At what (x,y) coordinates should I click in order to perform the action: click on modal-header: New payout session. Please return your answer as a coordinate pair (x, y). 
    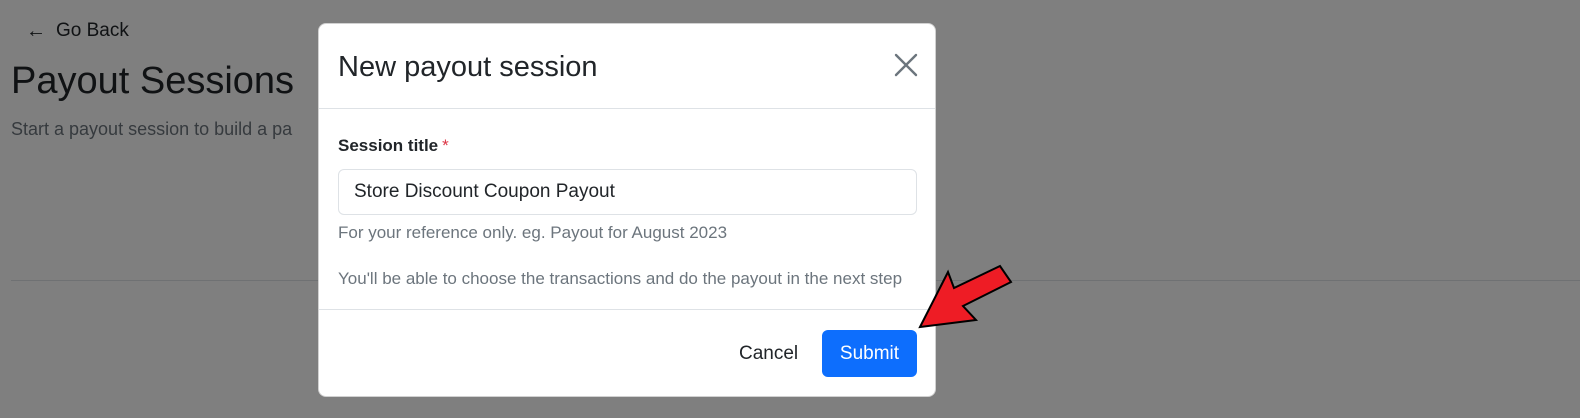
    Looking at the image, I should click on (627, 66).